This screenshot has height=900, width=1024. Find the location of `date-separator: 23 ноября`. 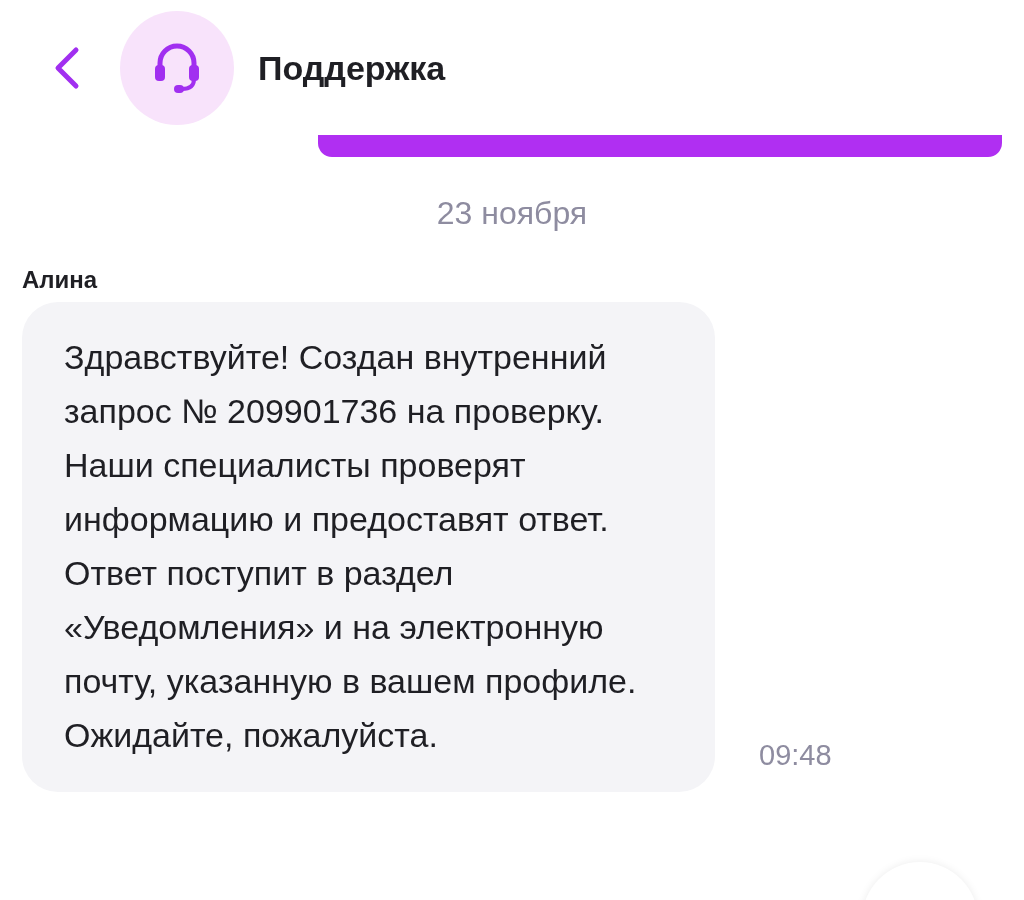

date-separator: 23 ноября is located at coordinates (512, 213).